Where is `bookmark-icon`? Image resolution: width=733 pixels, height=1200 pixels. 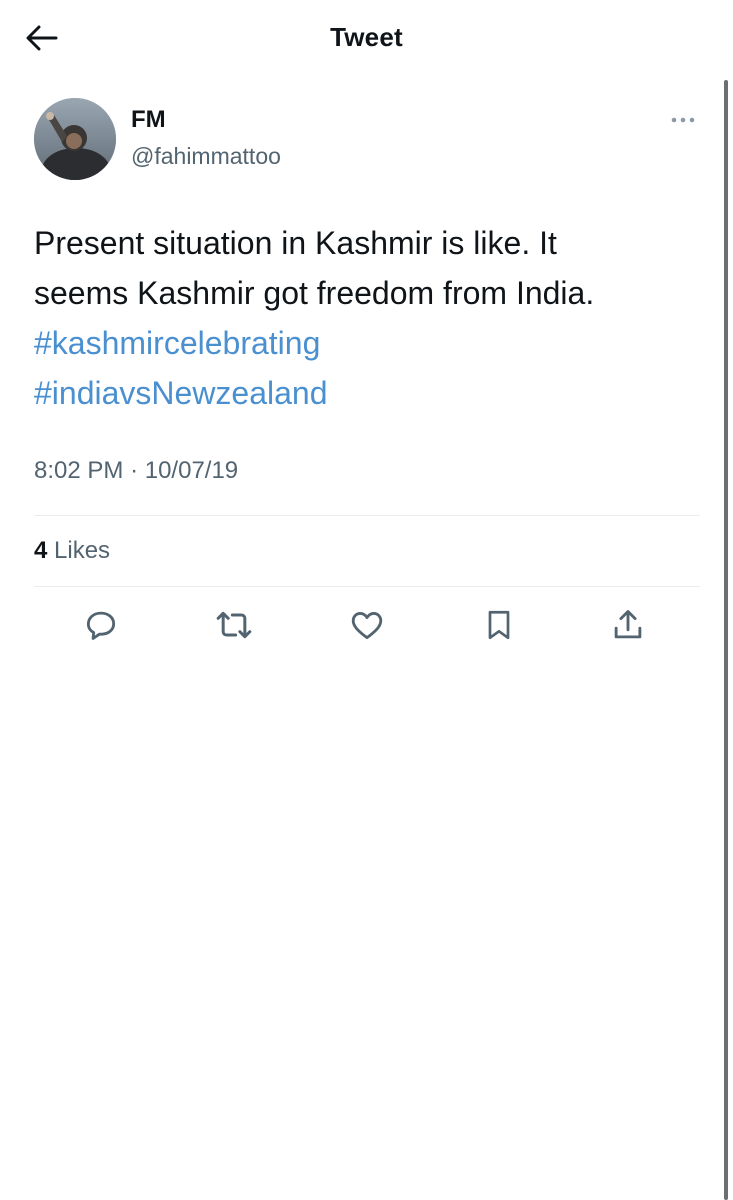 bookmark-icon is located at coordinates (499, 625).